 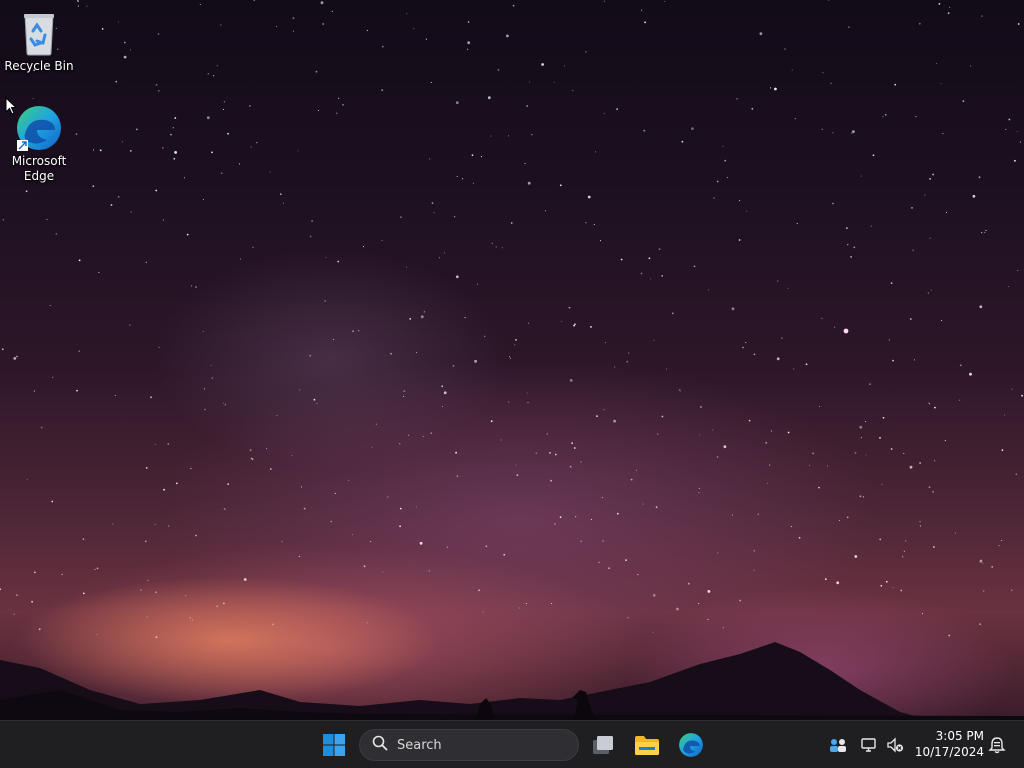 I want to click on people-icon, so click(x=838, y=745).